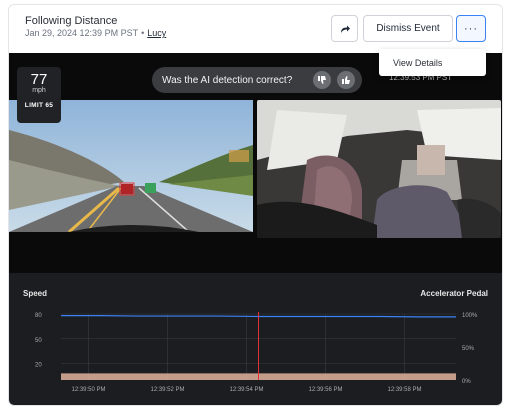  I want to click on thumbs-down-icon, so click(322, 80).